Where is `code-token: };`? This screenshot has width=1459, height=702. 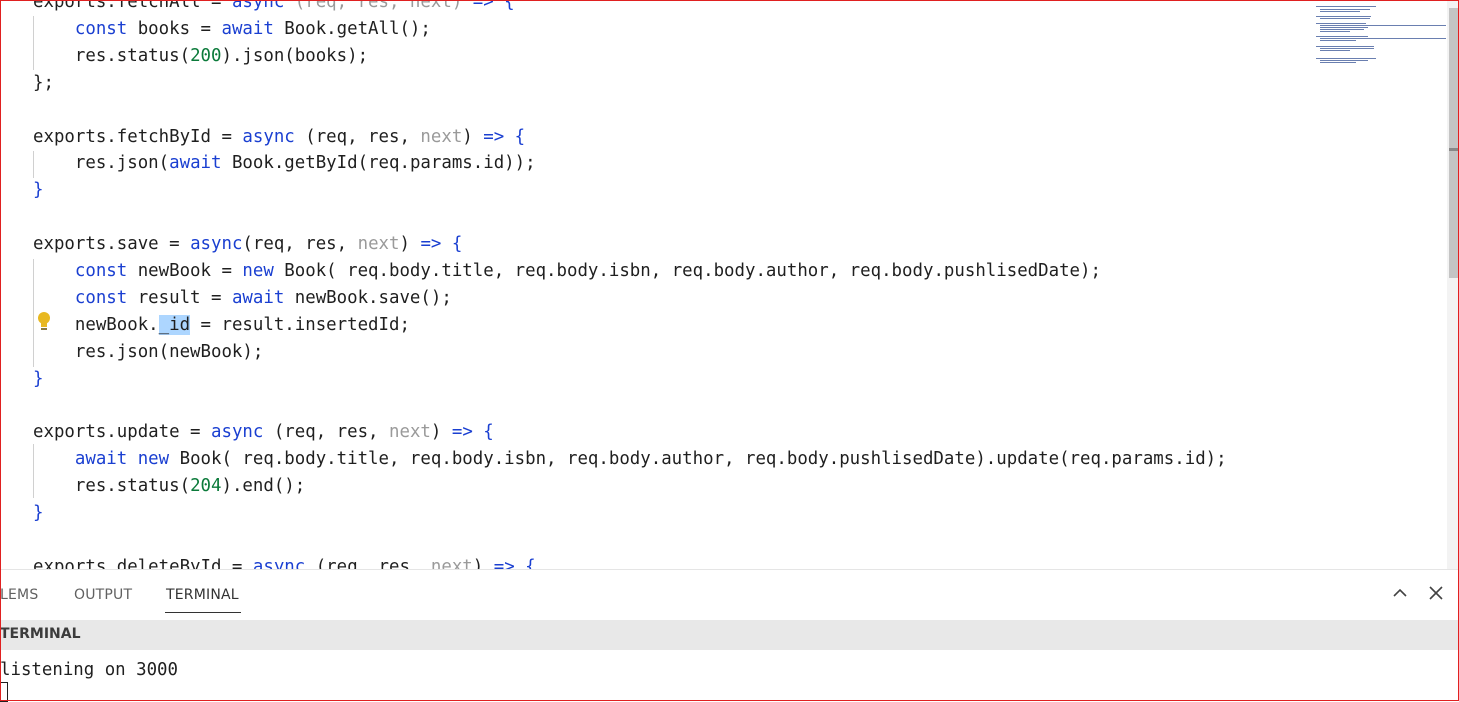 code-token: }; is located at coordinates (43, 82).